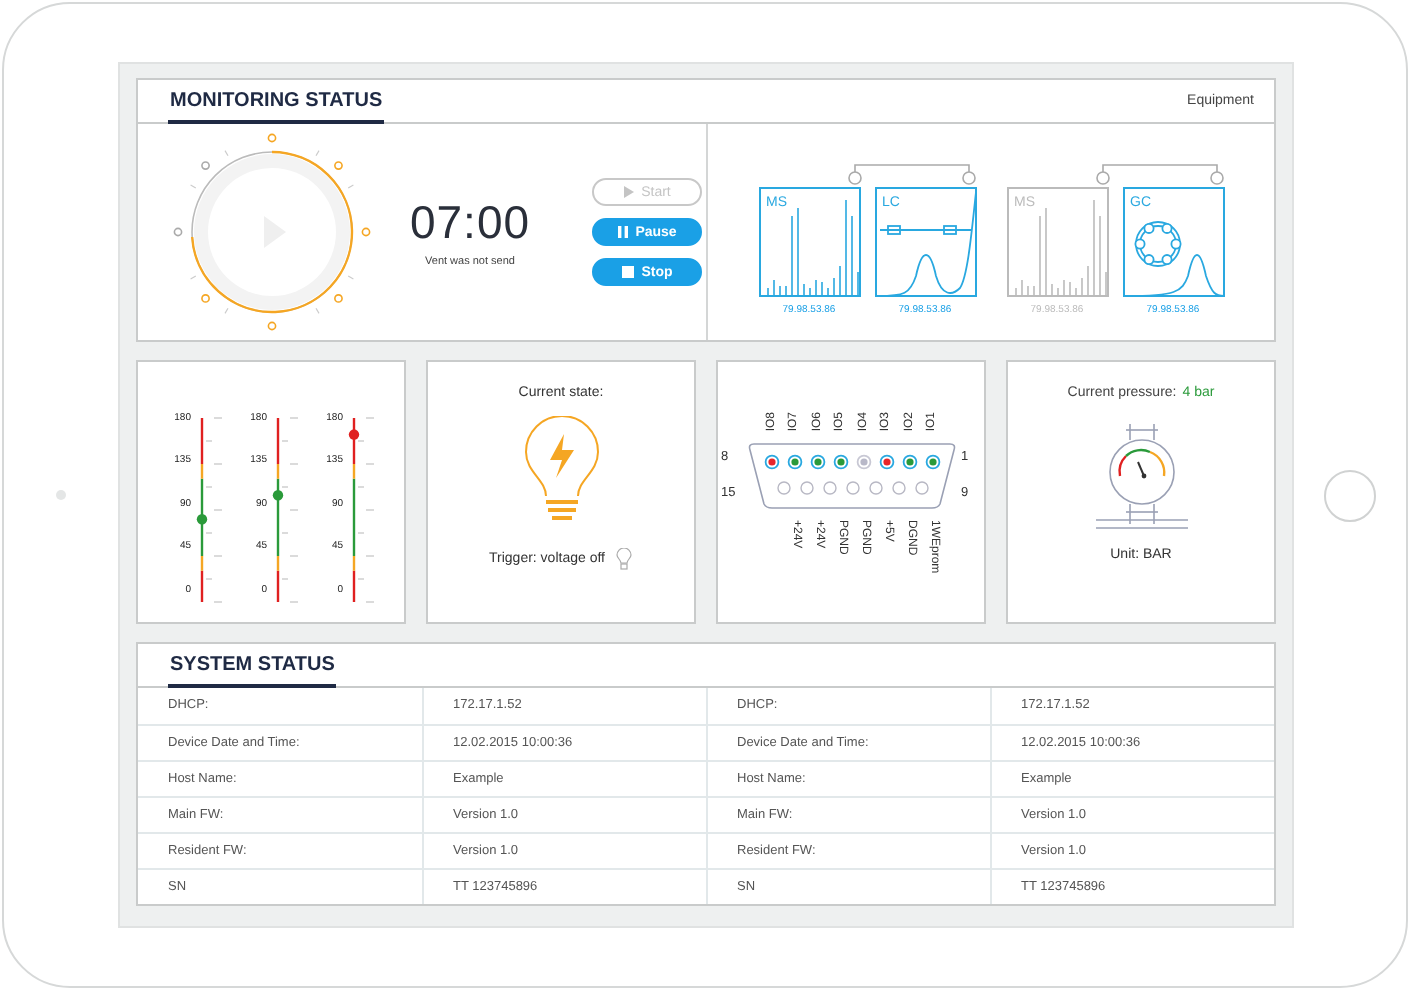  What do you see at coordinates (628, 192) in the screenshot?
I see `play-icon` at bounding box center [628, 192].